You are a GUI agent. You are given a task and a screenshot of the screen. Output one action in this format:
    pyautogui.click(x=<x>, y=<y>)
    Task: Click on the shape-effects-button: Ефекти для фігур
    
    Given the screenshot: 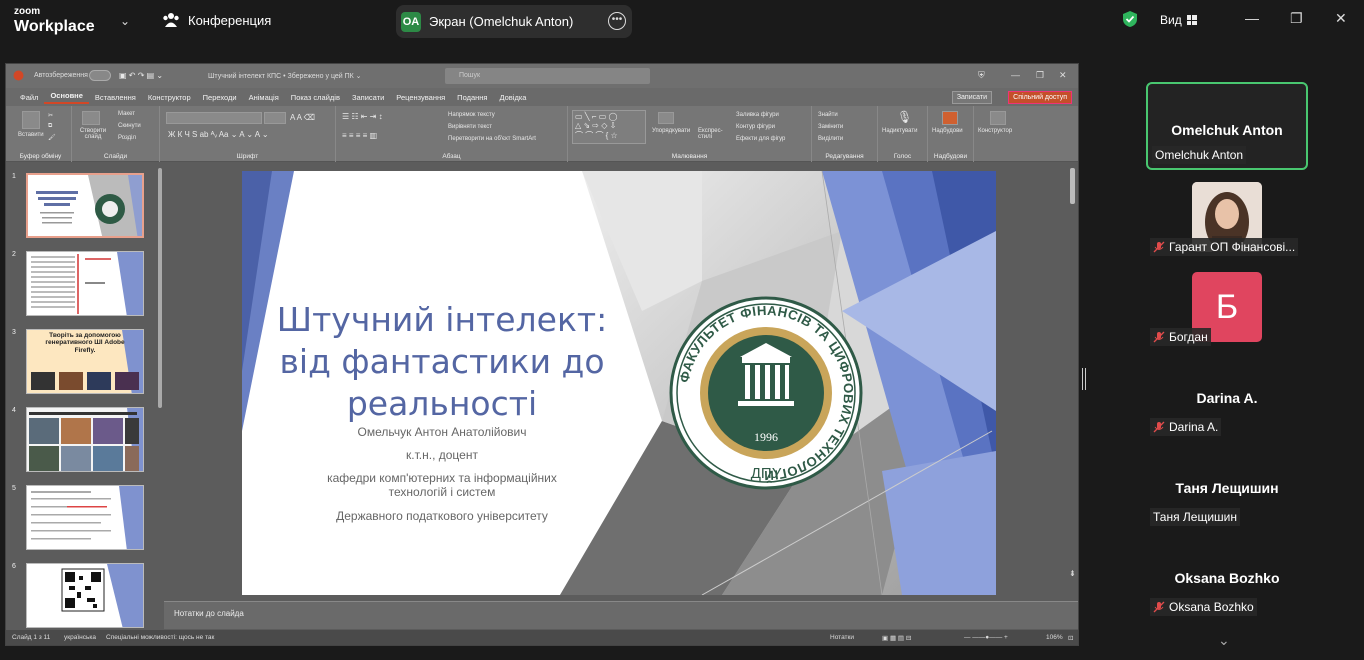 What is the action you would take?
    pyautogui.click(x=760, y=139)
    